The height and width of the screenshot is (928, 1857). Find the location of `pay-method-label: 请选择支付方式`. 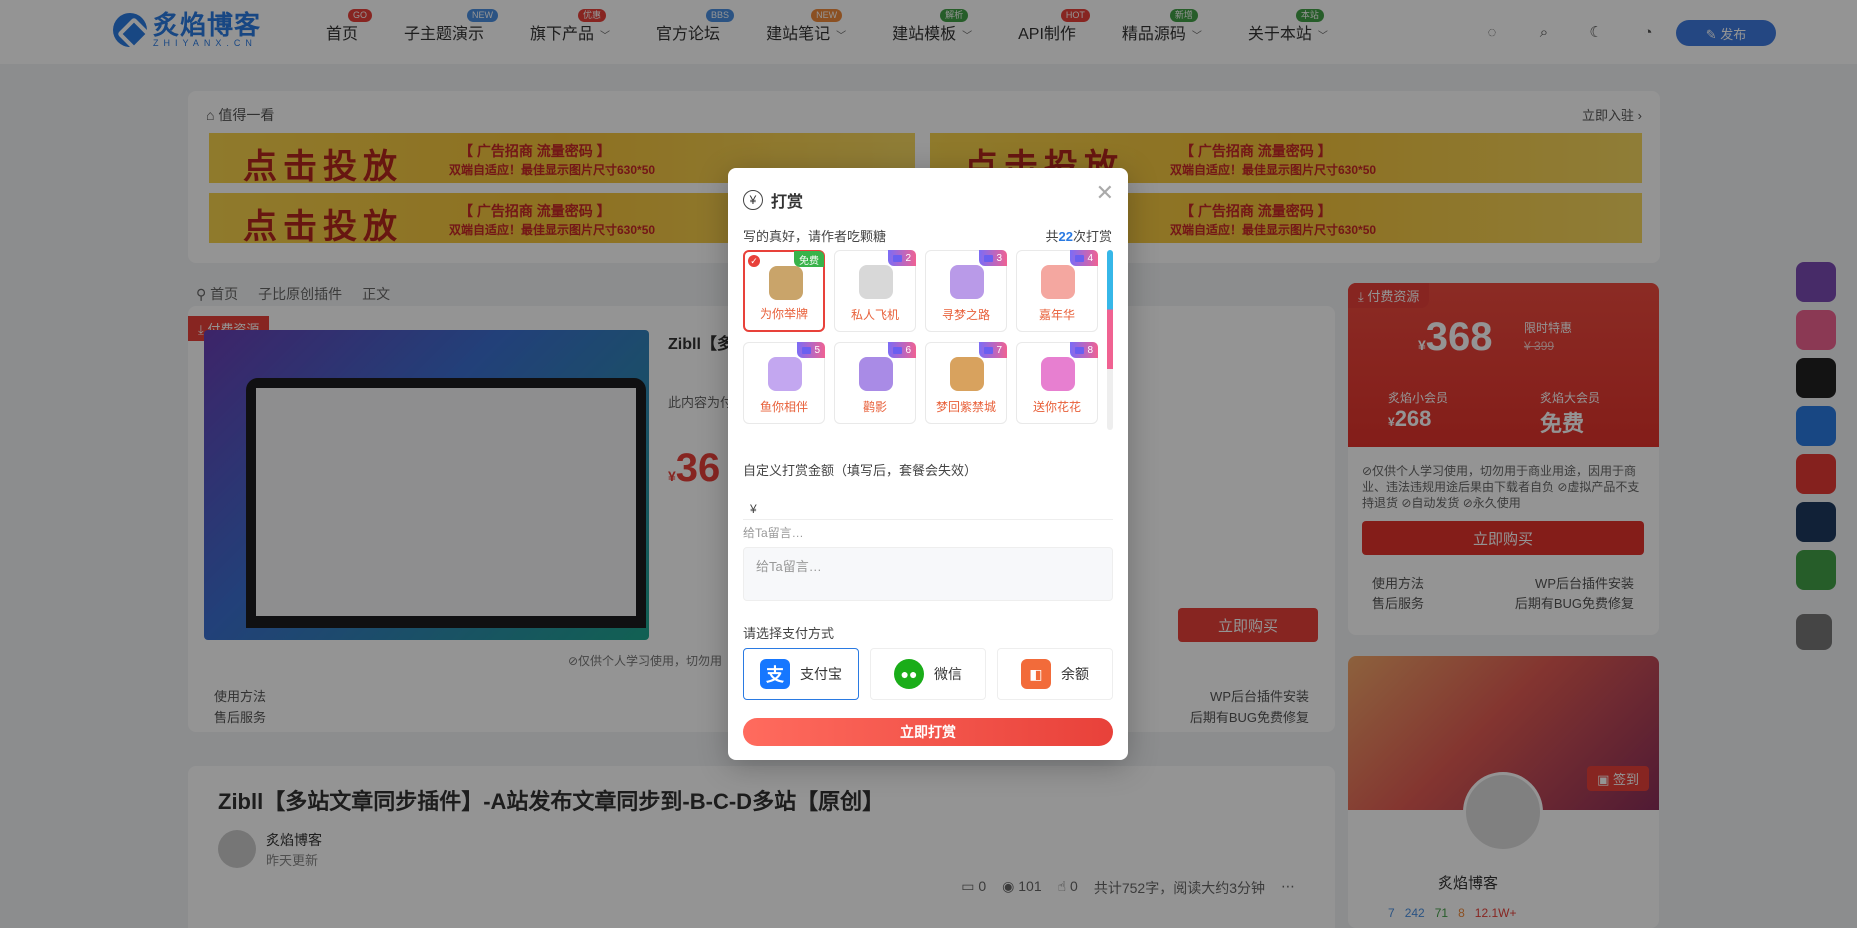

pay-method-label: 请选择支付方式 is located at coordinates (789, 633).